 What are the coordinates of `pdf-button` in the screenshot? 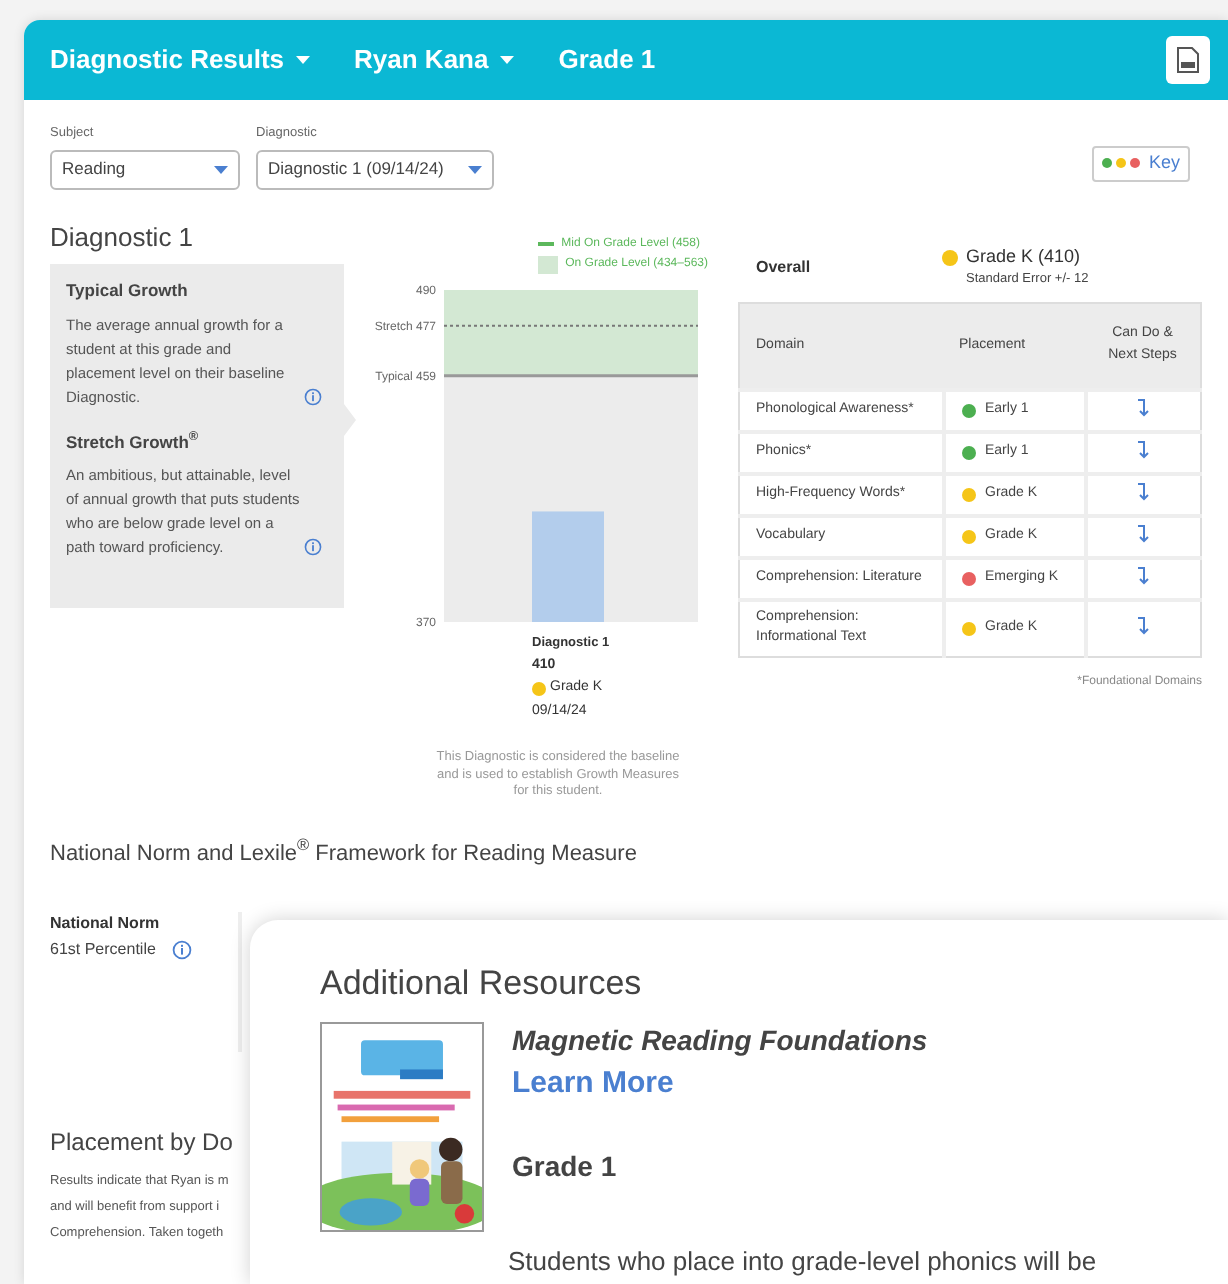 It's located at (1188, 60).